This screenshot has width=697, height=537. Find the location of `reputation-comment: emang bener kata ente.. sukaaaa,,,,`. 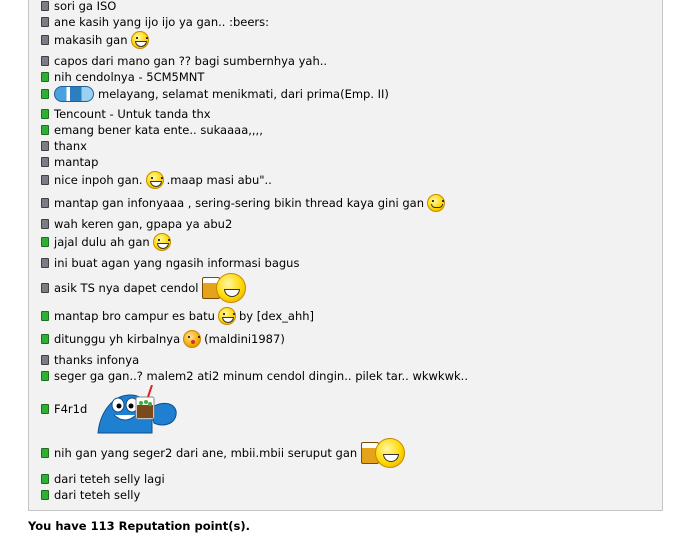

reputation-comment: emang bener kata ente.. sukaaaa,,,, is located at coordinates (158, 130).